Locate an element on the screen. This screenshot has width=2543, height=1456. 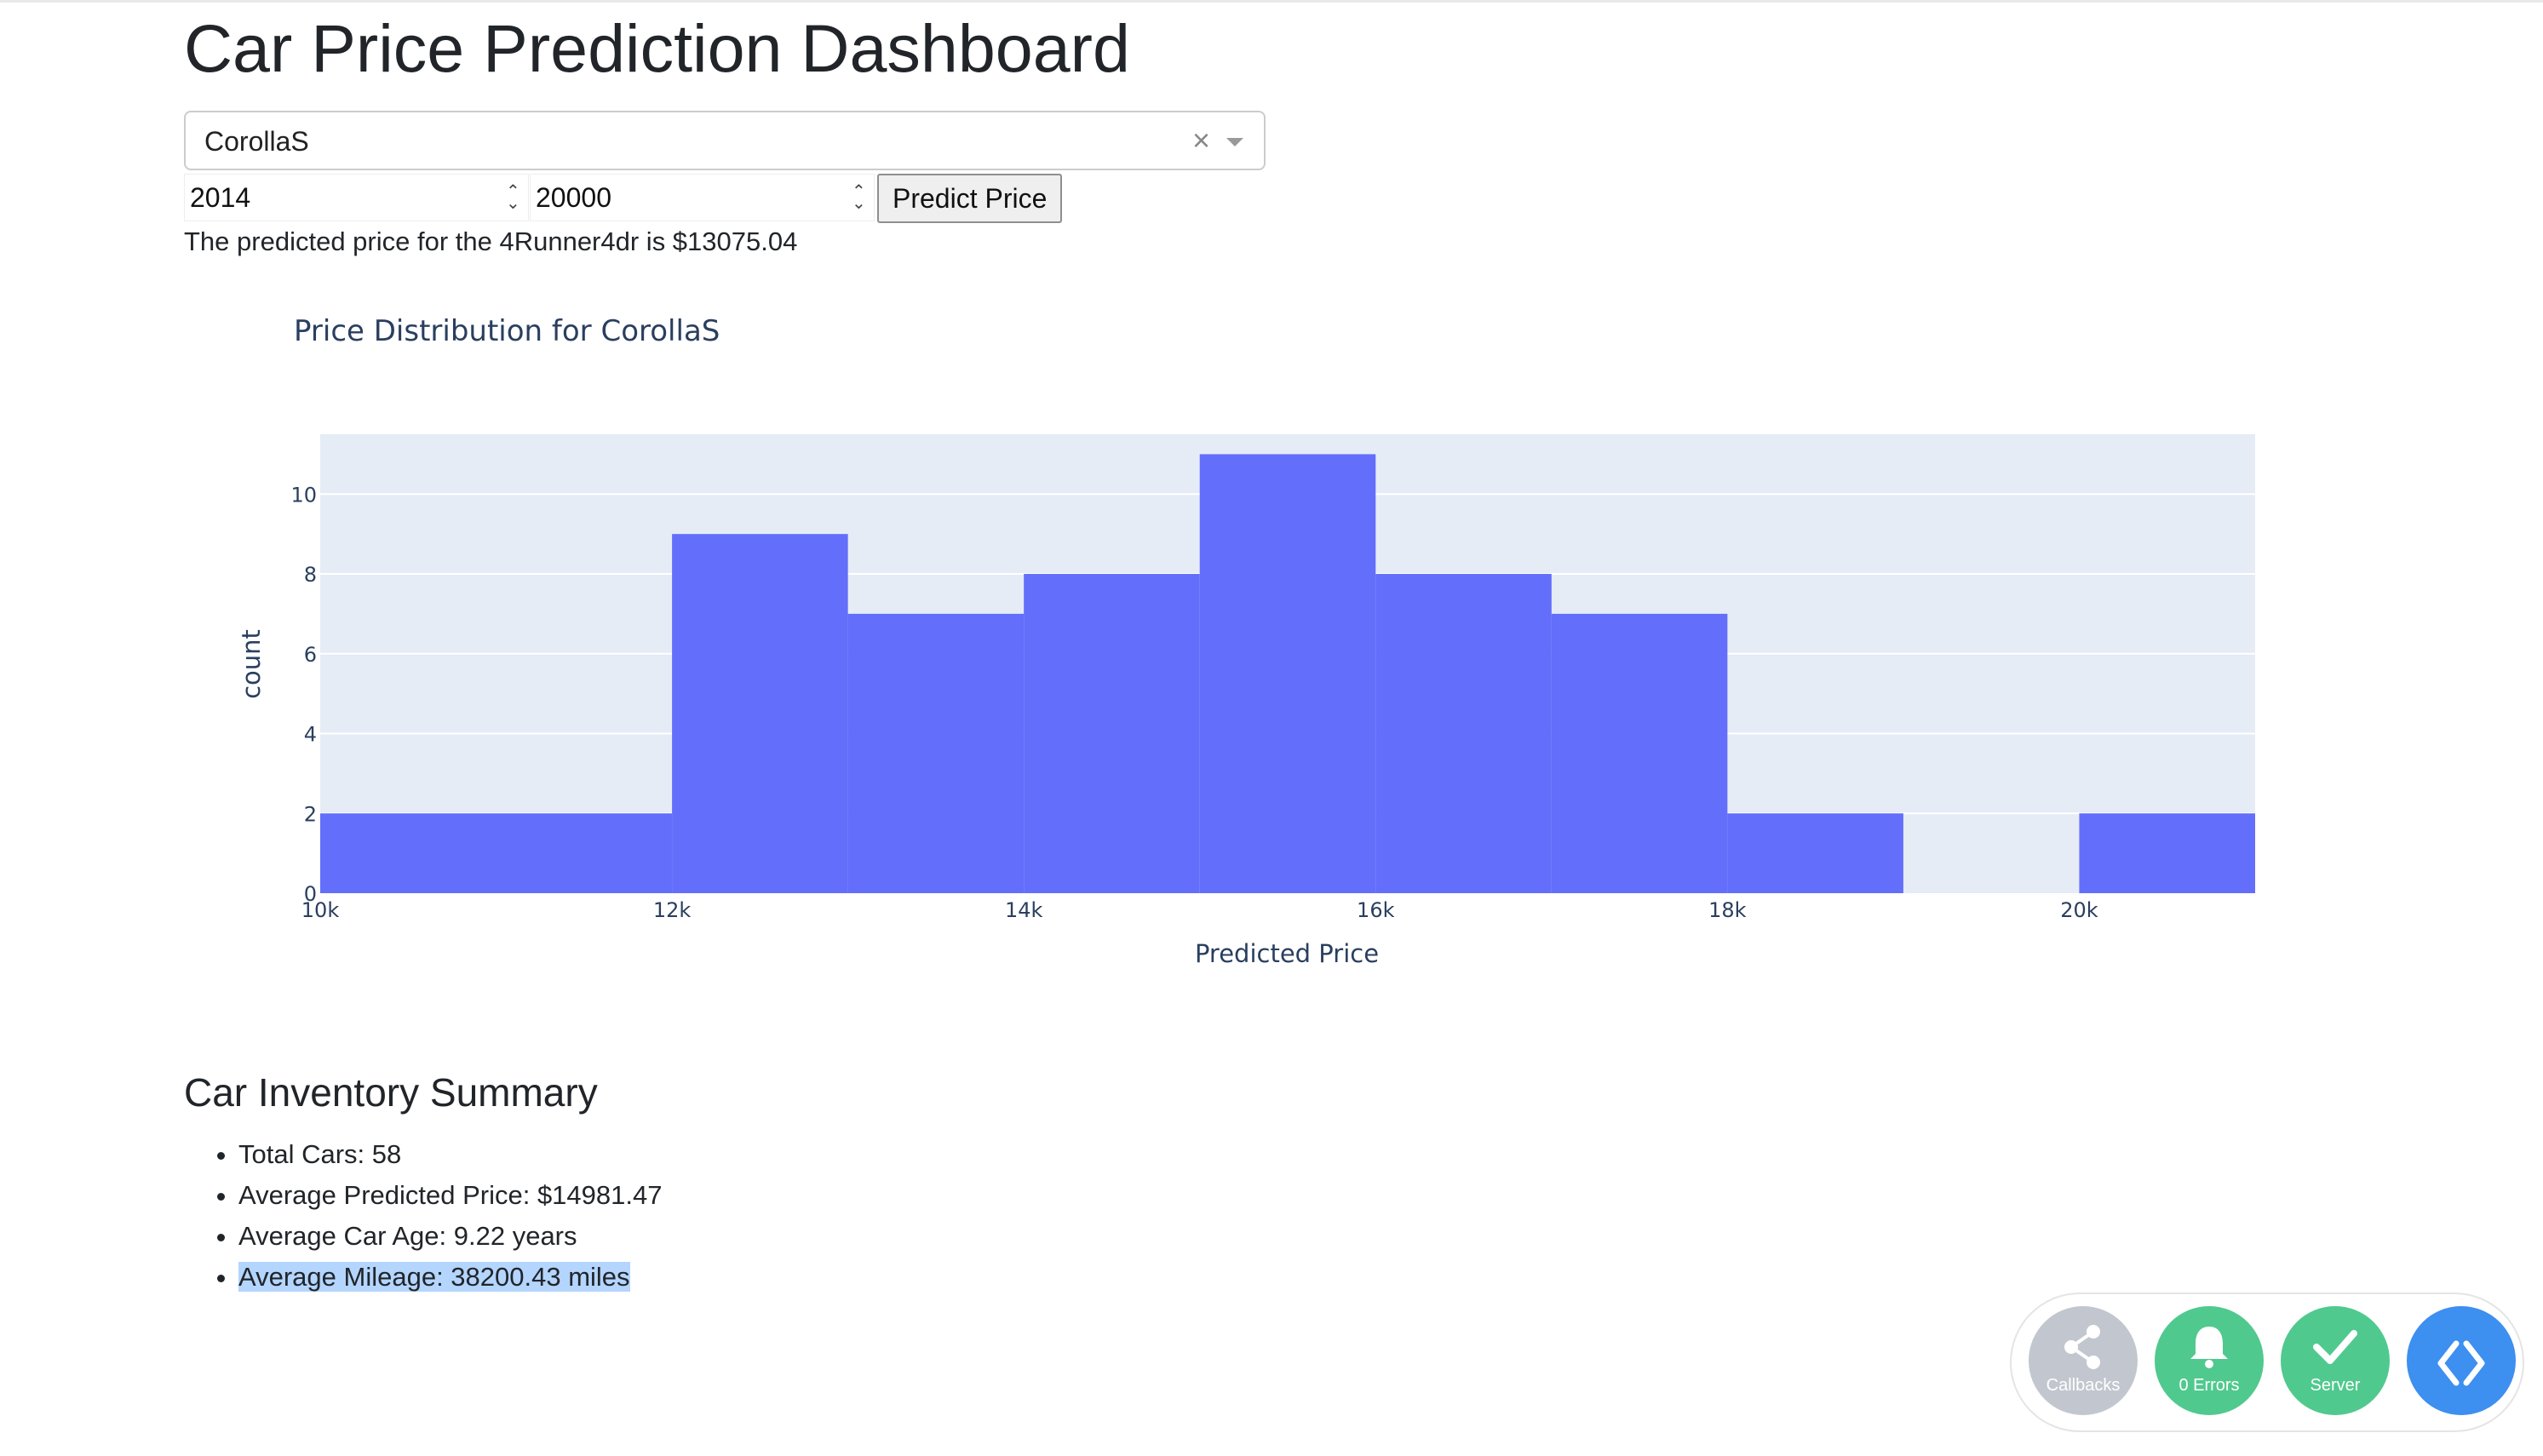
clear-icon: × is located at coordinates (1201, 141).